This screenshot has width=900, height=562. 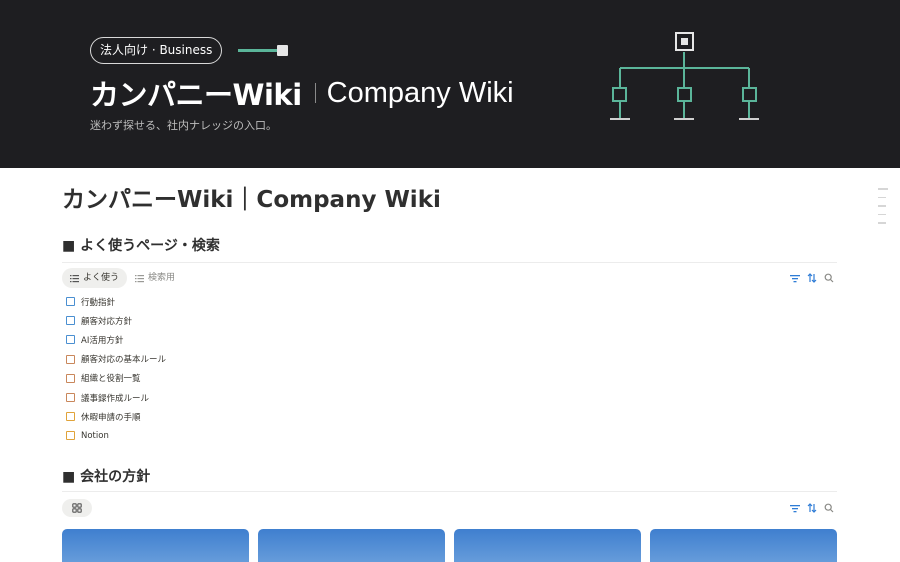 What do you see at coordinates (111, 379) in the screenshot?
I see `list-item-label: 組織と役割一覧` at bounding box center [111, 379].